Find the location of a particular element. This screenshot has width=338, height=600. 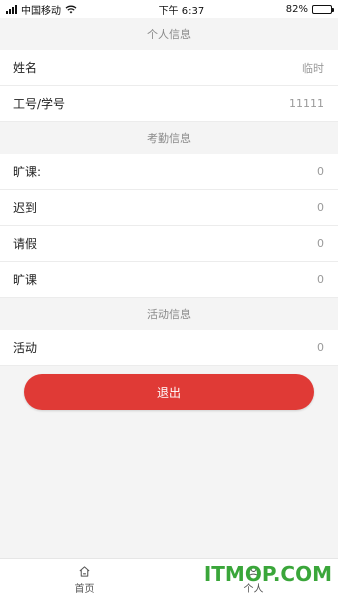

tab-label: 首页 is located at coordinates (84, 589).